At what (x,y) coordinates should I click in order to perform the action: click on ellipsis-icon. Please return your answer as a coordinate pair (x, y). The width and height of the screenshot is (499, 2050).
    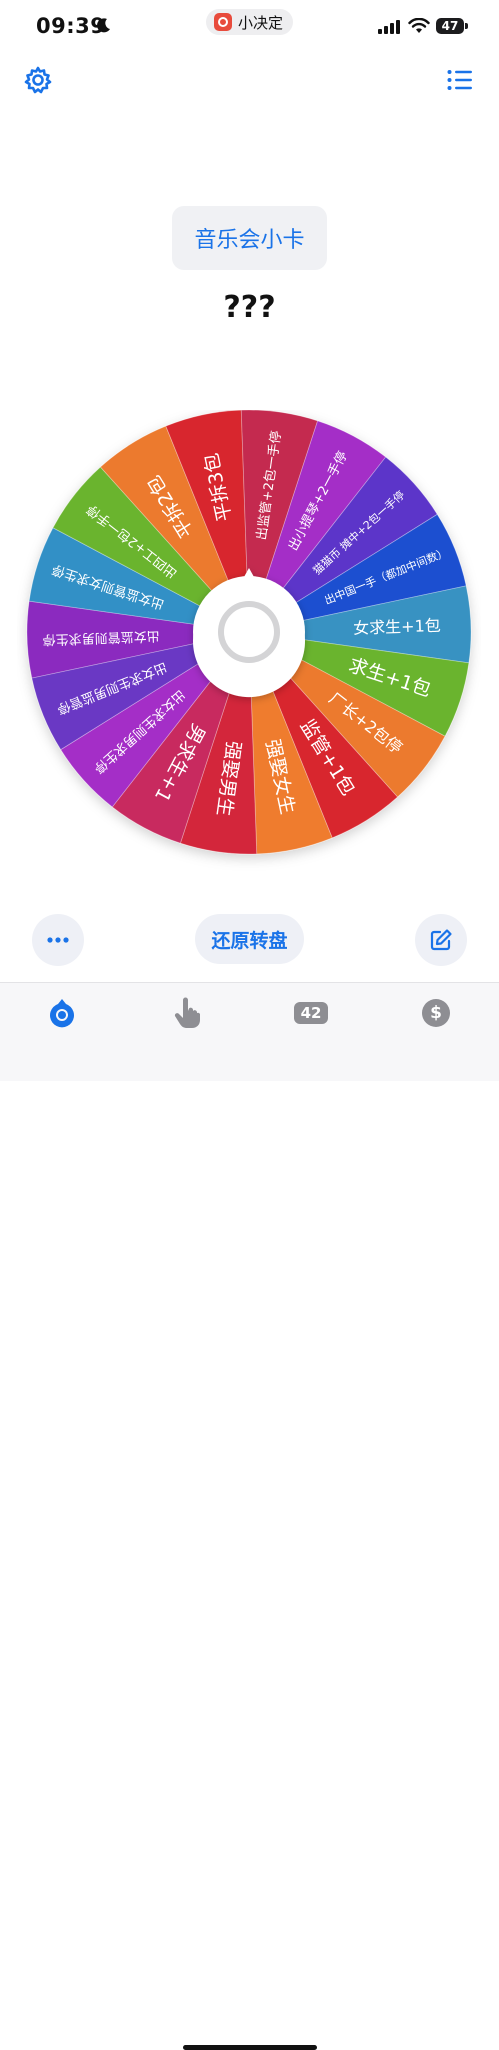
    Looking at the image, I should click on (58, 940).